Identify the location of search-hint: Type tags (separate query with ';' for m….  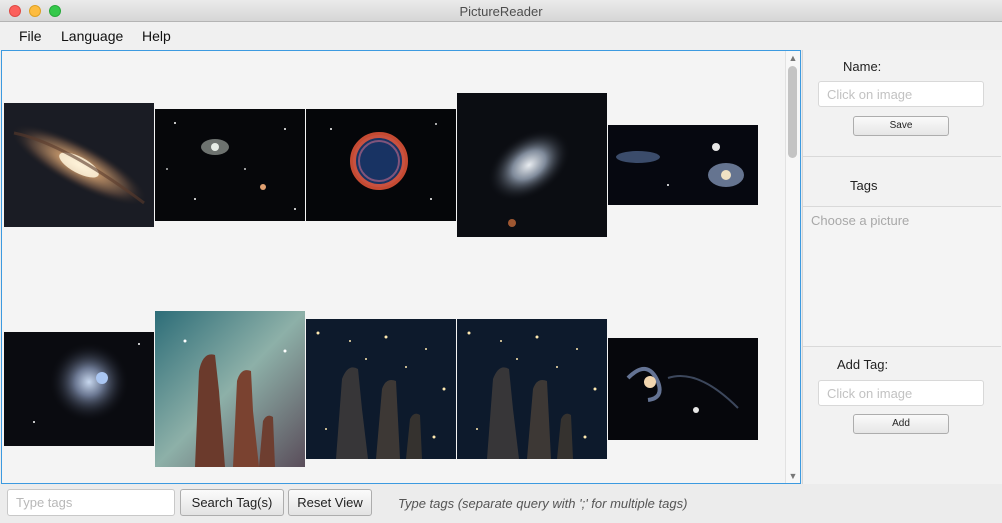
(543, 503).